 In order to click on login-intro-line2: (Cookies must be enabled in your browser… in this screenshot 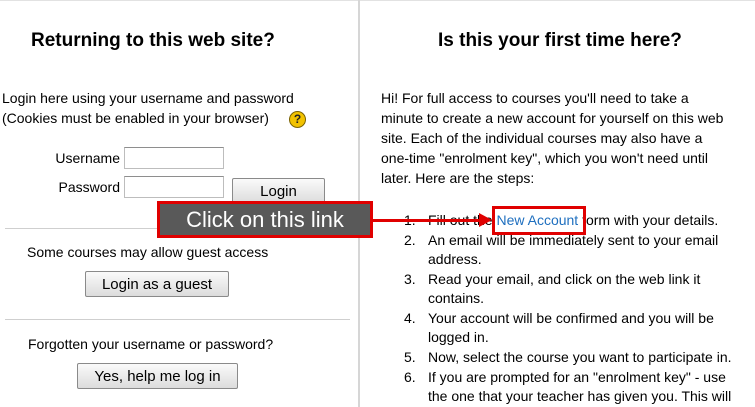, I will do `click(135, 118)`.